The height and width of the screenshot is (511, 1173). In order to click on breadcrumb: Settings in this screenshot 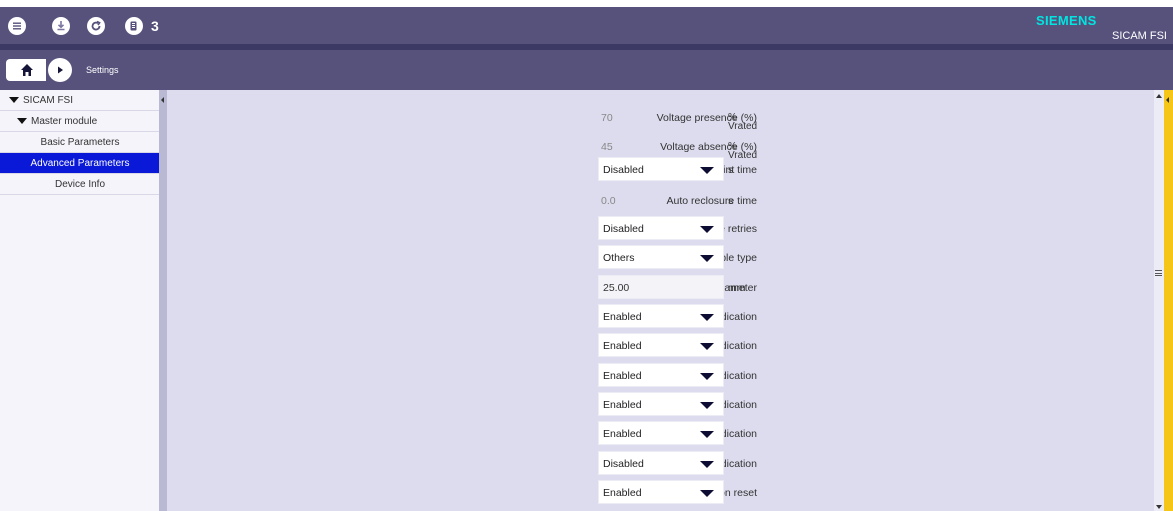, I will do `click(102, 70)`.